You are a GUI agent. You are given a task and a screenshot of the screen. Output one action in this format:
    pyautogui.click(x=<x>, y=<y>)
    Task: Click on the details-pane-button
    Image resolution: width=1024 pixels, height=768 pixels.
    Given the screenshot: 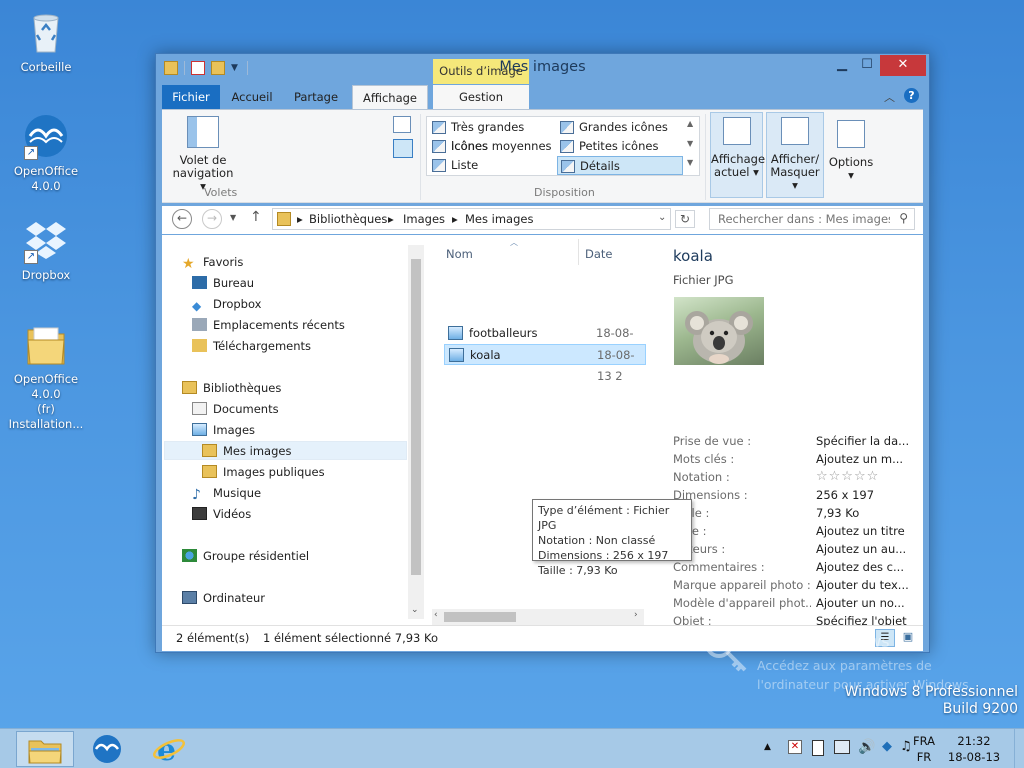 What is the action you would take?
    pyautogui.click(x=403, y=148)
    